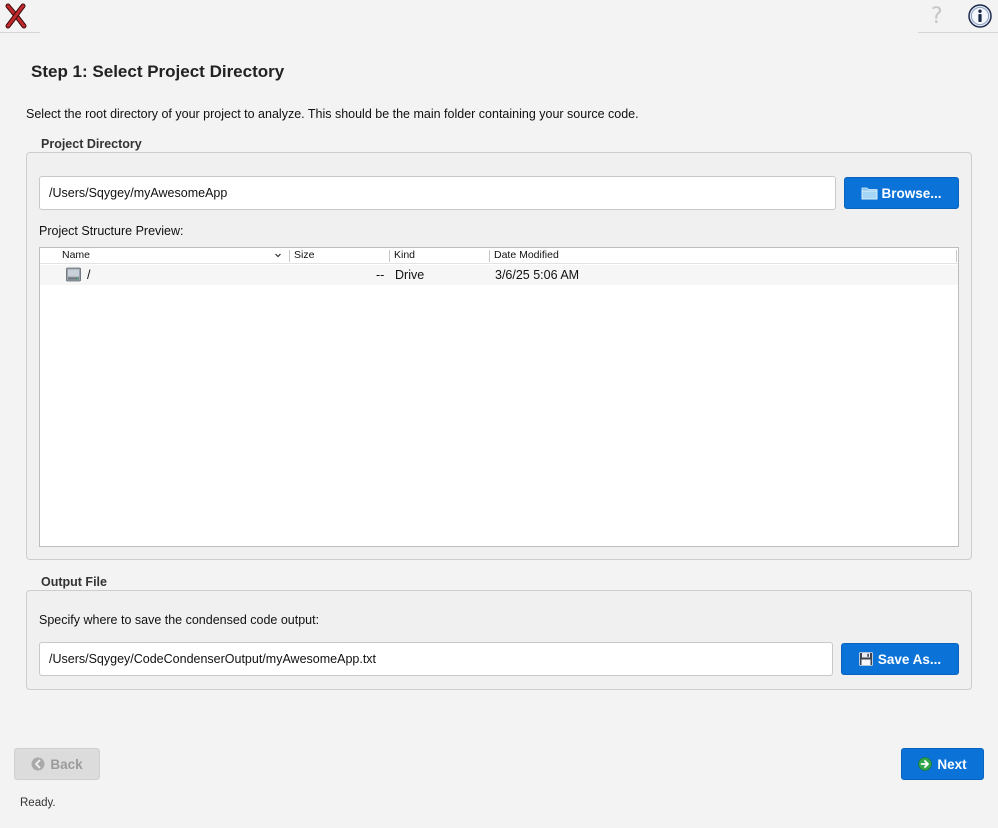 This screenshot has height=828, width=998. I want to click on step-title: Step 1: Select Project Directory, so click(158, 71).